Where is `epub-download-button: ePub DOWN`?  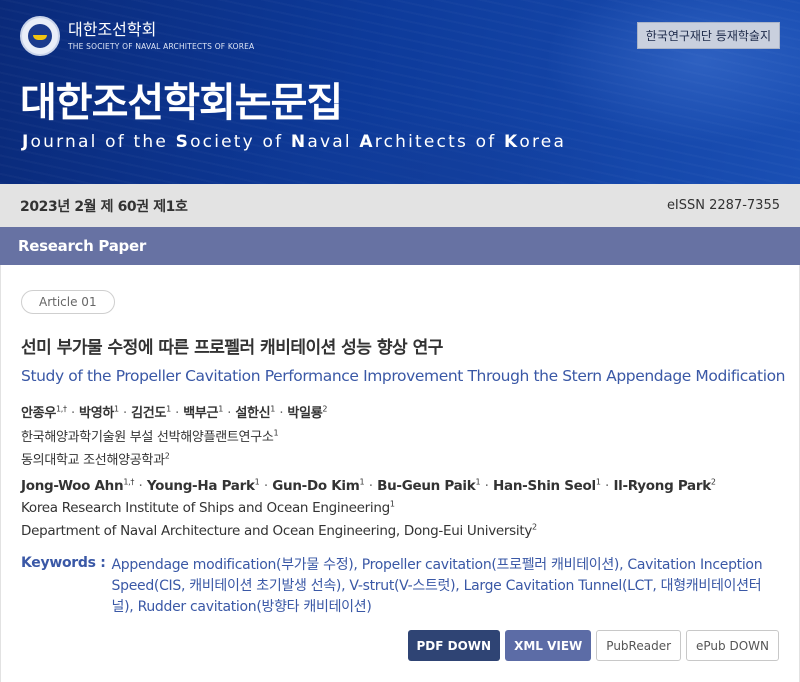
epub-download-button: ePub DOWN is located at coordinates (732, 645).